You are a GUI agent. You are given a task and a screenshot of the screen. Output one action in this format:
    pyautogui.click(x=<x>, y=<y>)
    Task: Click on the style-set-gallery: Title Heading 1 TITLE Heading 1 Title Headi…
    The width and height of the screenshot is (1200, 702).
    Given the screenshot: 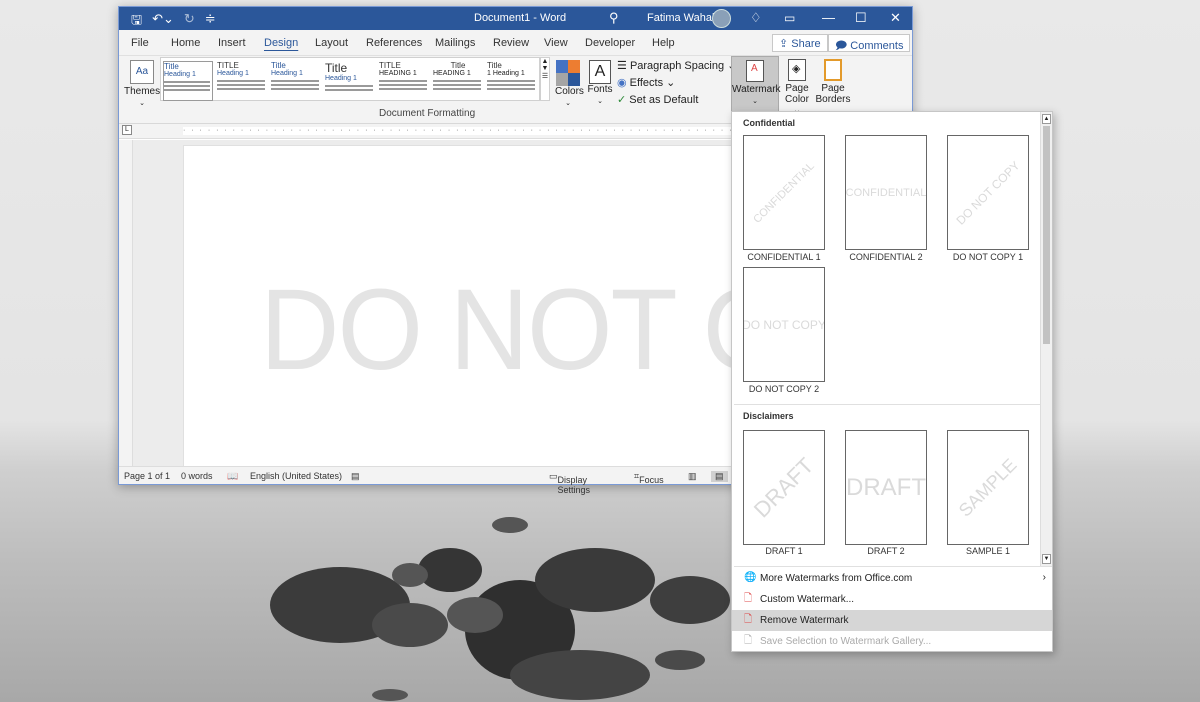 What is the action you would take?
    pyautogui.click(x=350, y=79)
    